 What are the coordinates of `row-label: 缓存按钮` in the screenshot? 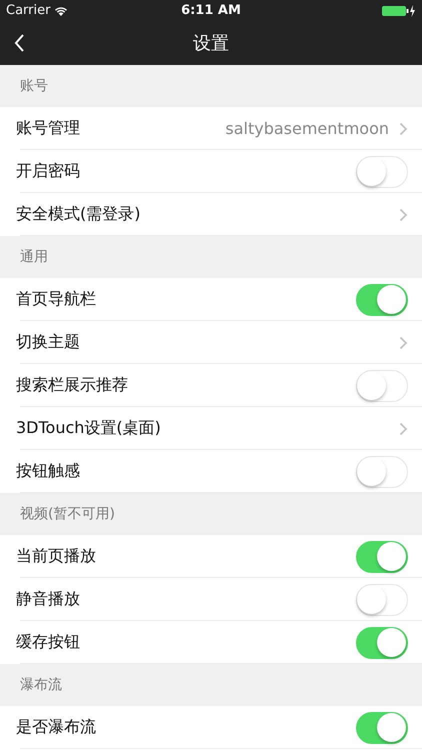 It's located at (186, 642).